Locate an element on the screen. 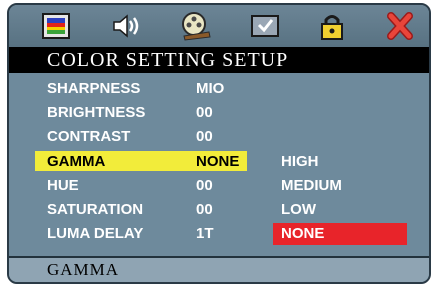 This screenshot has height=284, width=435. setting-label: SHARPNESS is located at coordinates (94, 88).